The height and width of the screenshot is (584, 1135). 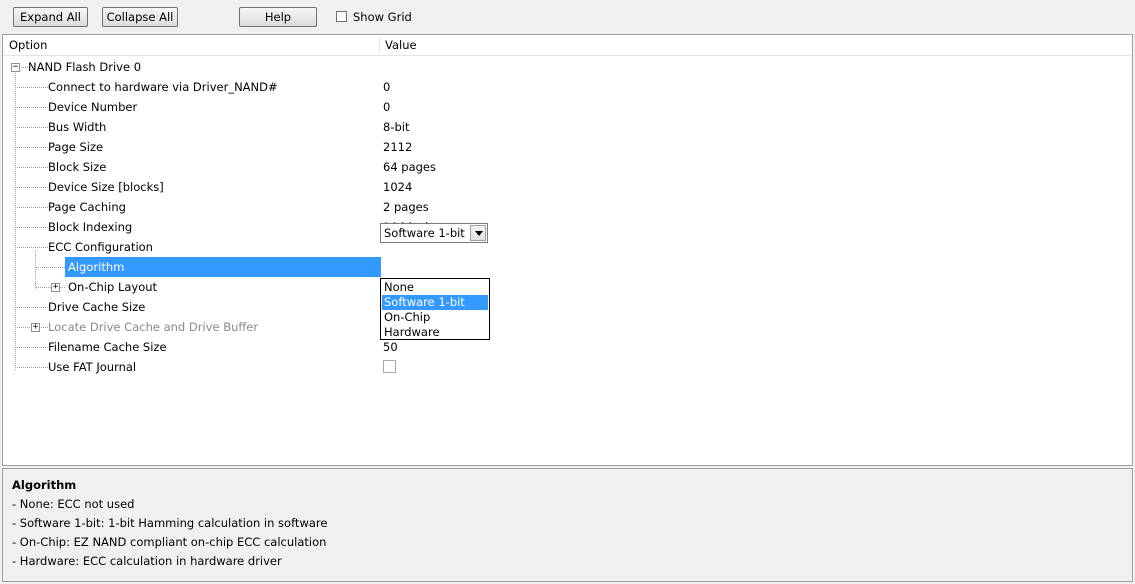 I want to click on tree-row-block-size: Block Size 64 pages, so click(x=567, y=167).